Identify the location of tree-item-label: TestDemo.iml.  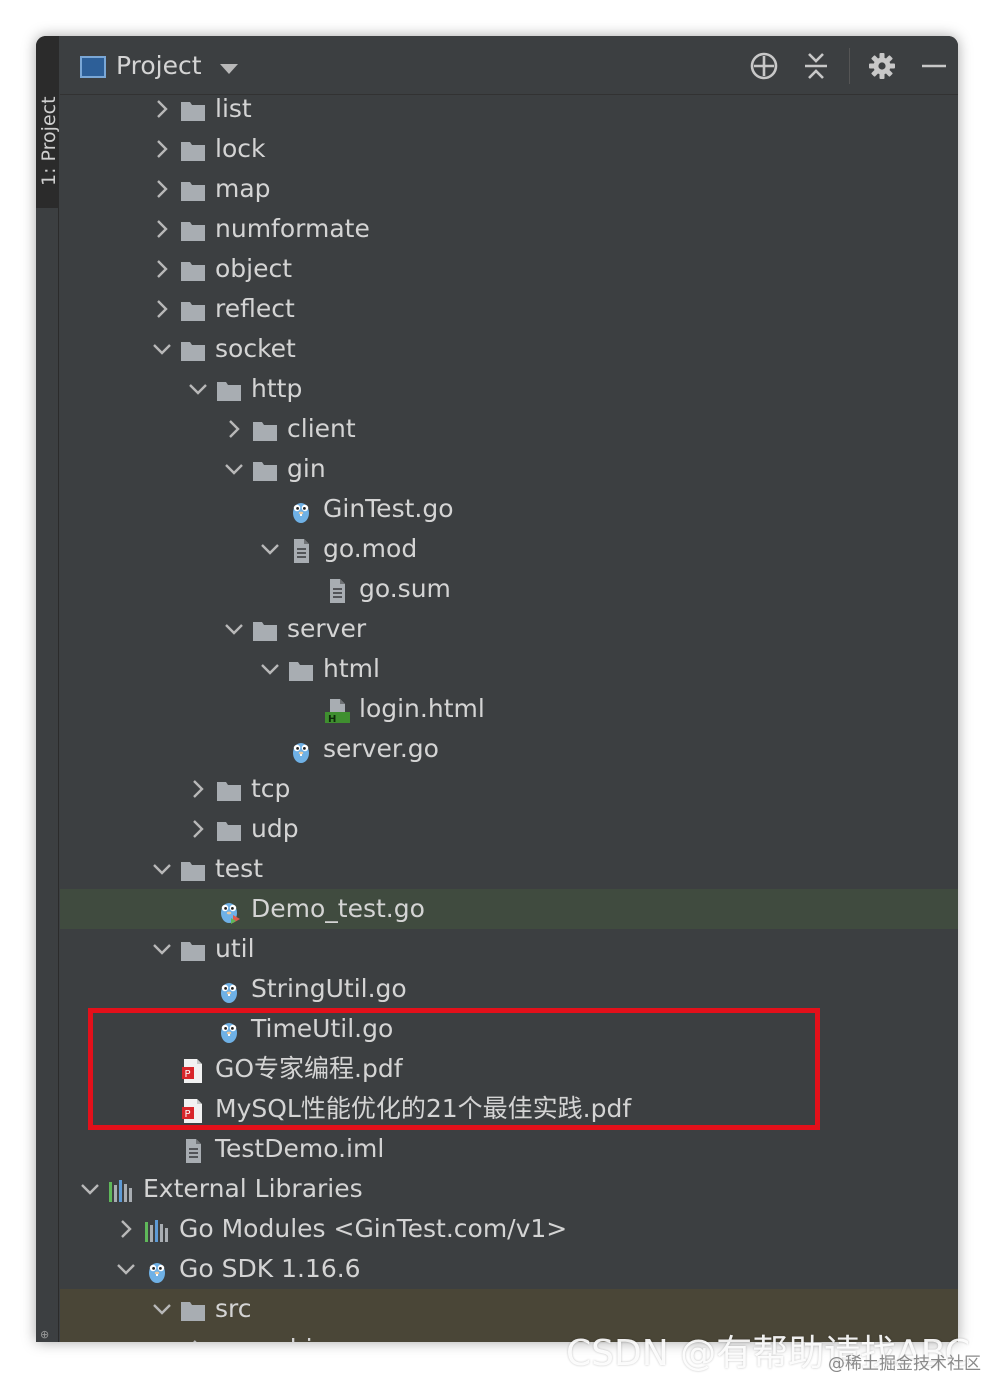
(300, 1148).